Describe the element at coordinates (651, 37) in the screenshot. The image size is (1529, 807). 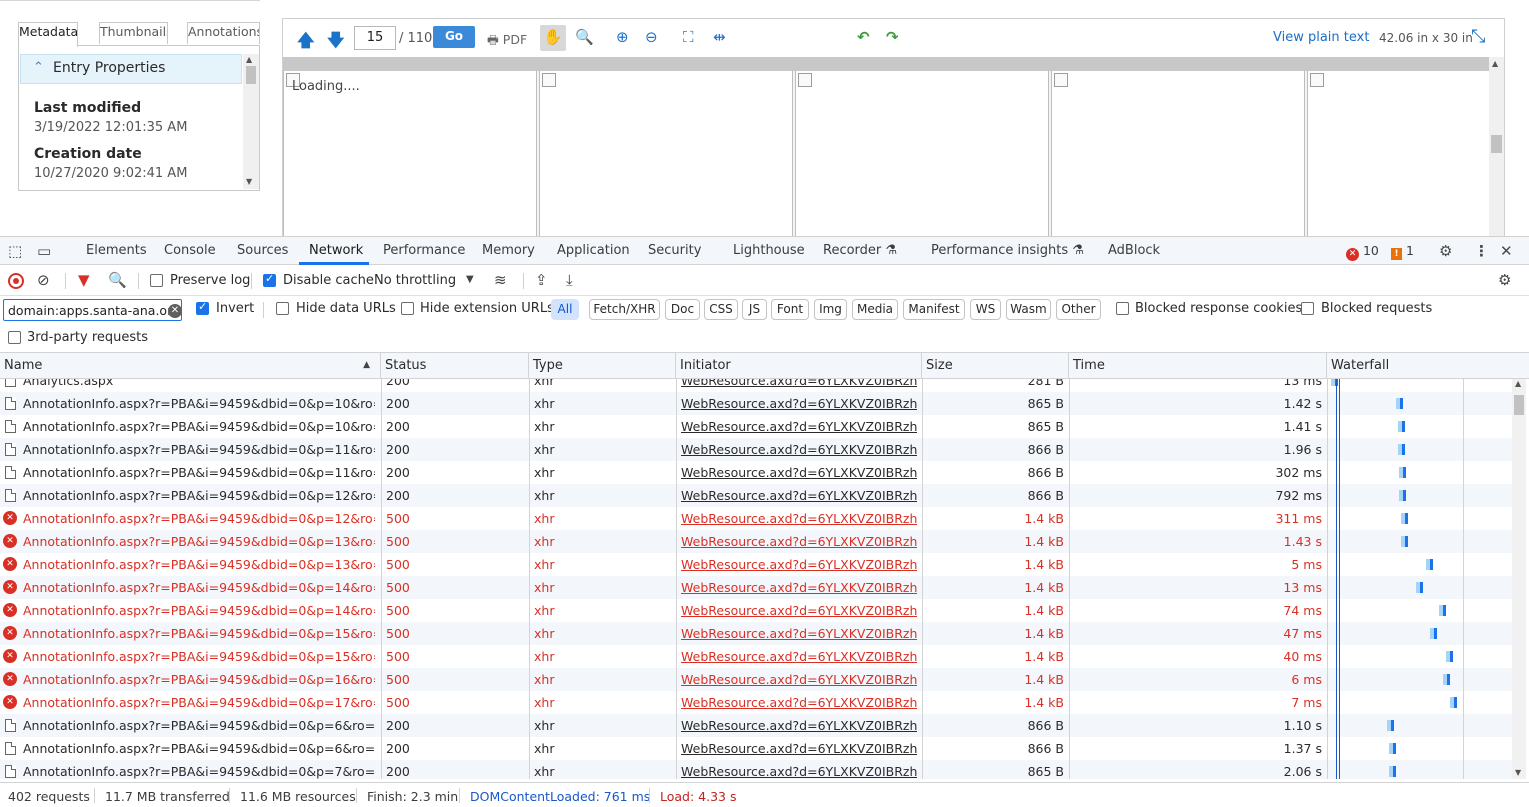
I see `zoom-out-icon: ⊖` at that location.